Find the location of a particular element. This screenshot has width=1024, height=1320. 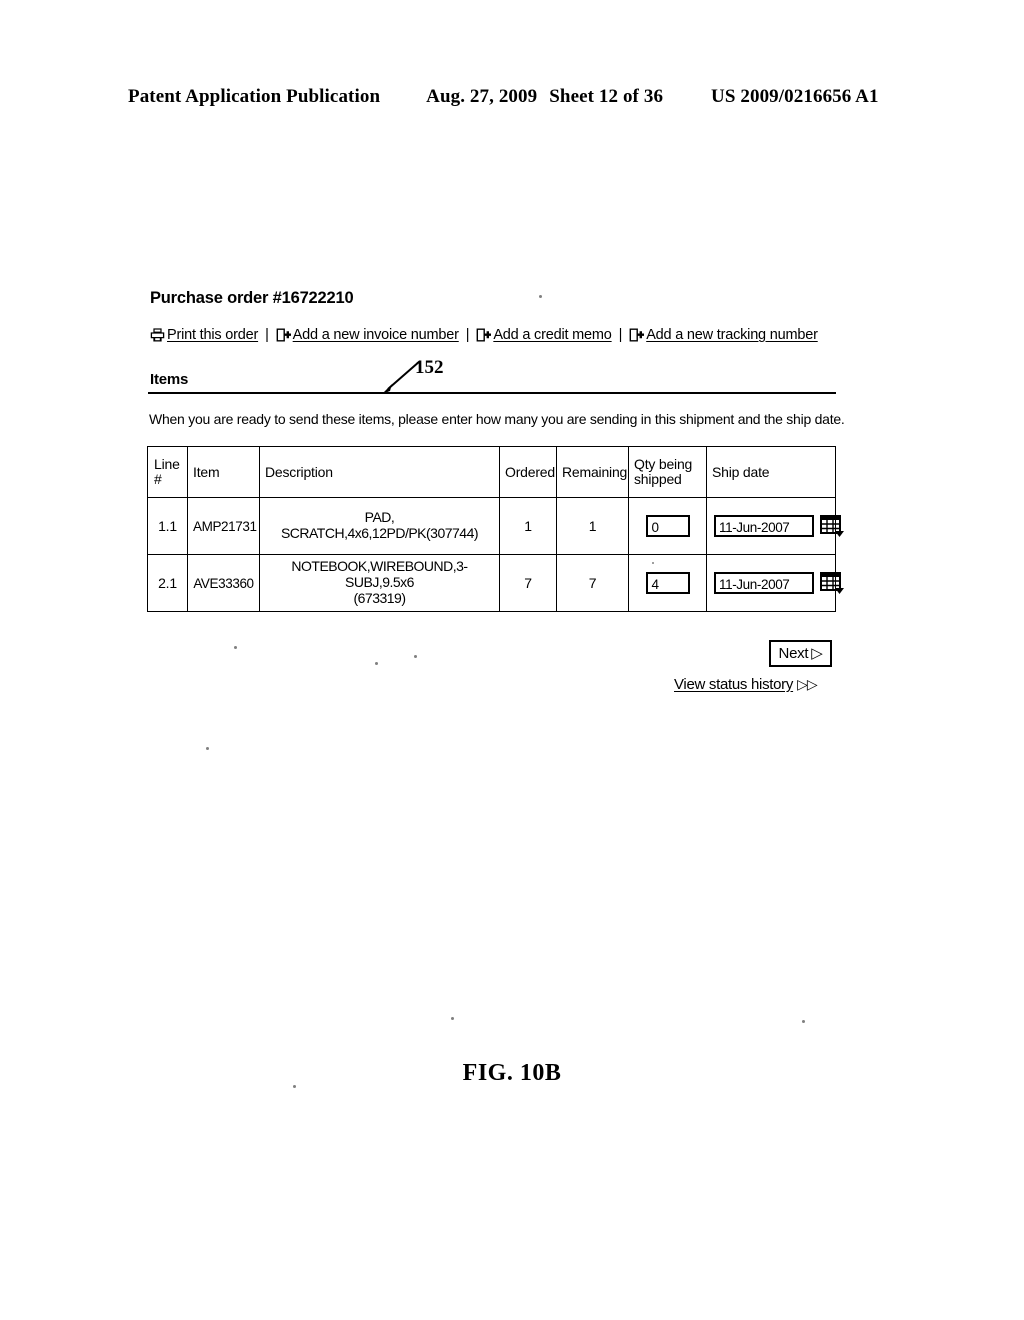

print-this-order-link: Print this order is located at coordinates (204, 335).